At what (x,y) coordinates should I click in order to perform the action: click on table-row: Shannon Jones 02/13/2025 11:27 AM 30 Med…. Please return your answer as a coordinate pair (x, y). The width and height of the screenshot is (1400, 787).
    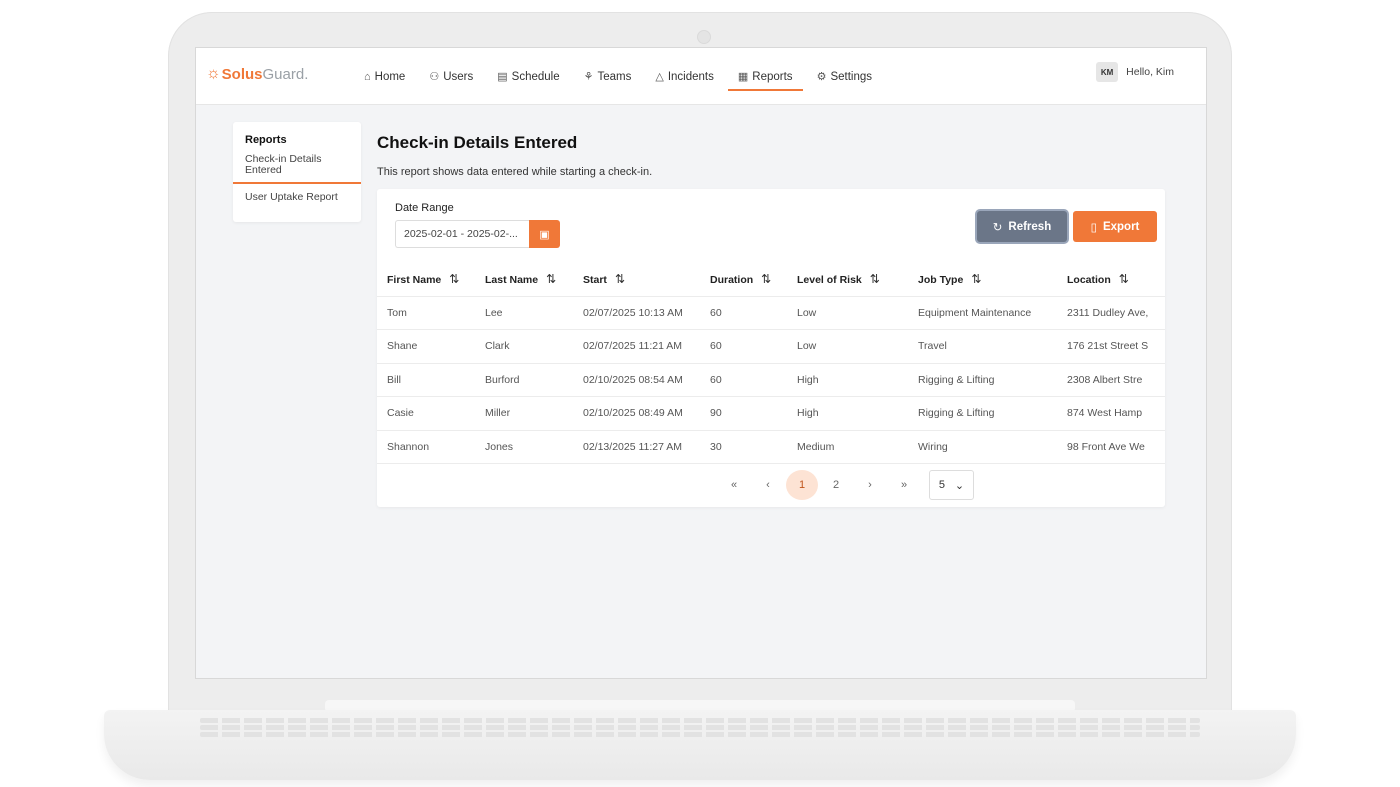
    Looking at the image, I should click on (771, 447).